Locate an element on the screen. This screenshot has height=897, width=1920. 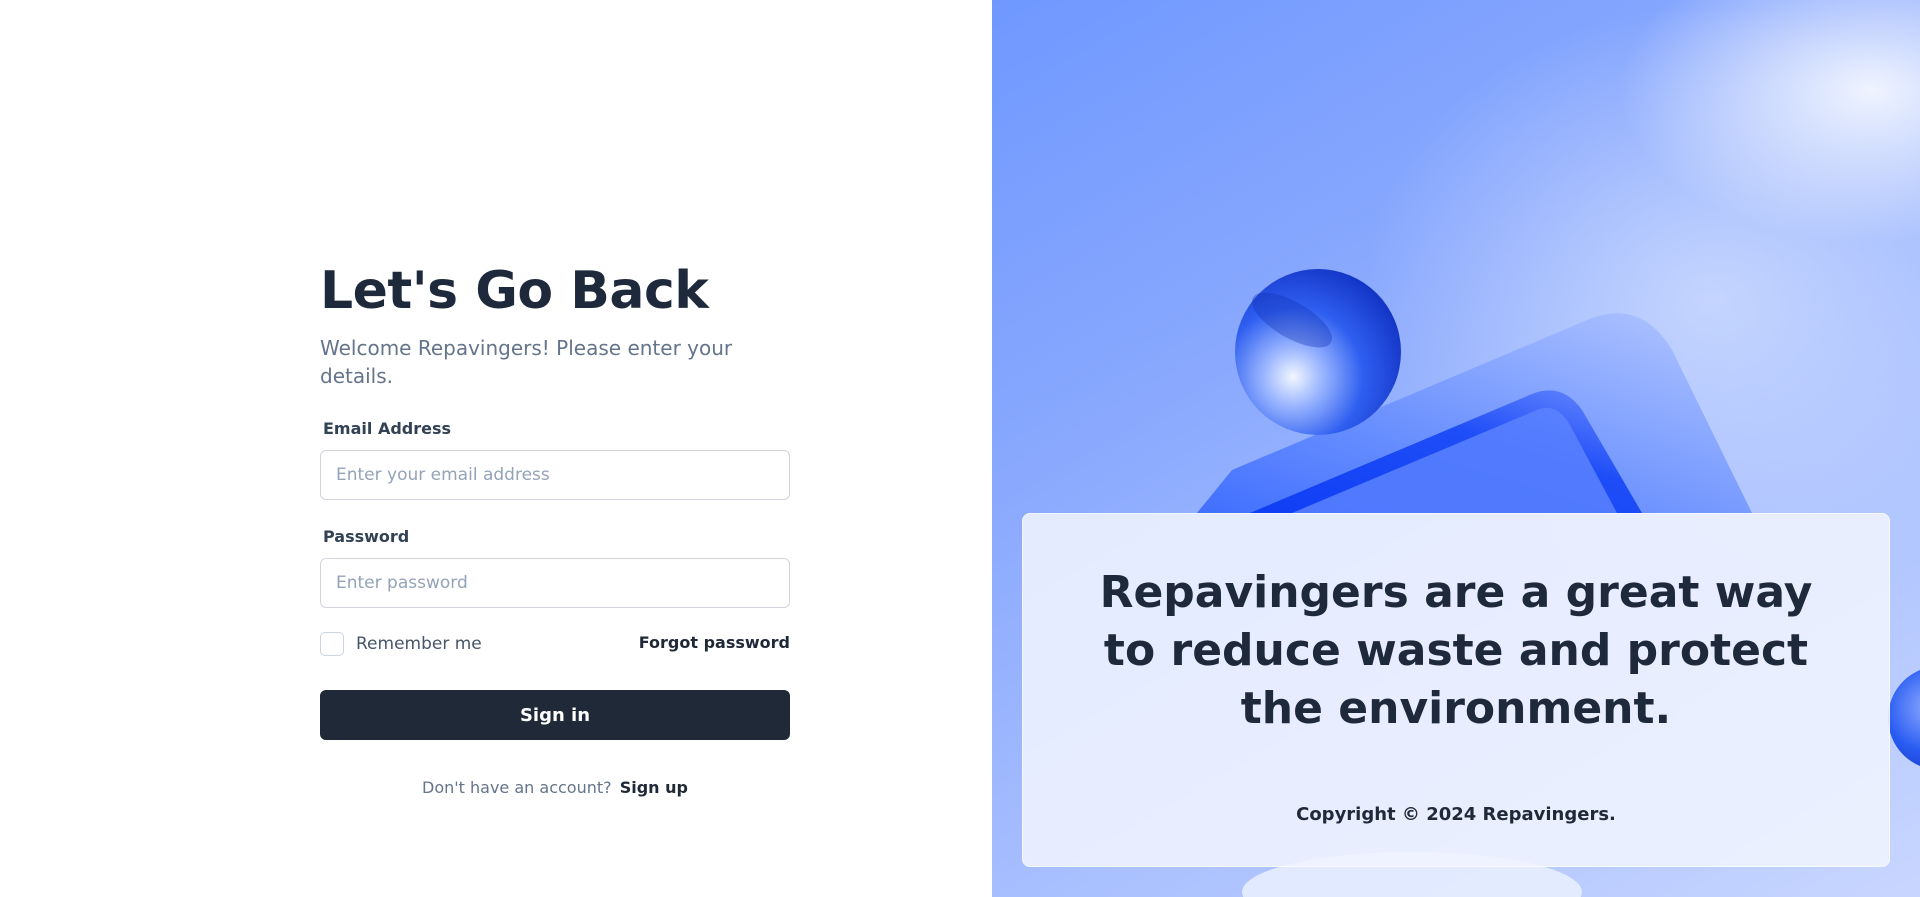
remember-me-checkbox is located at coordinates (332, 644).